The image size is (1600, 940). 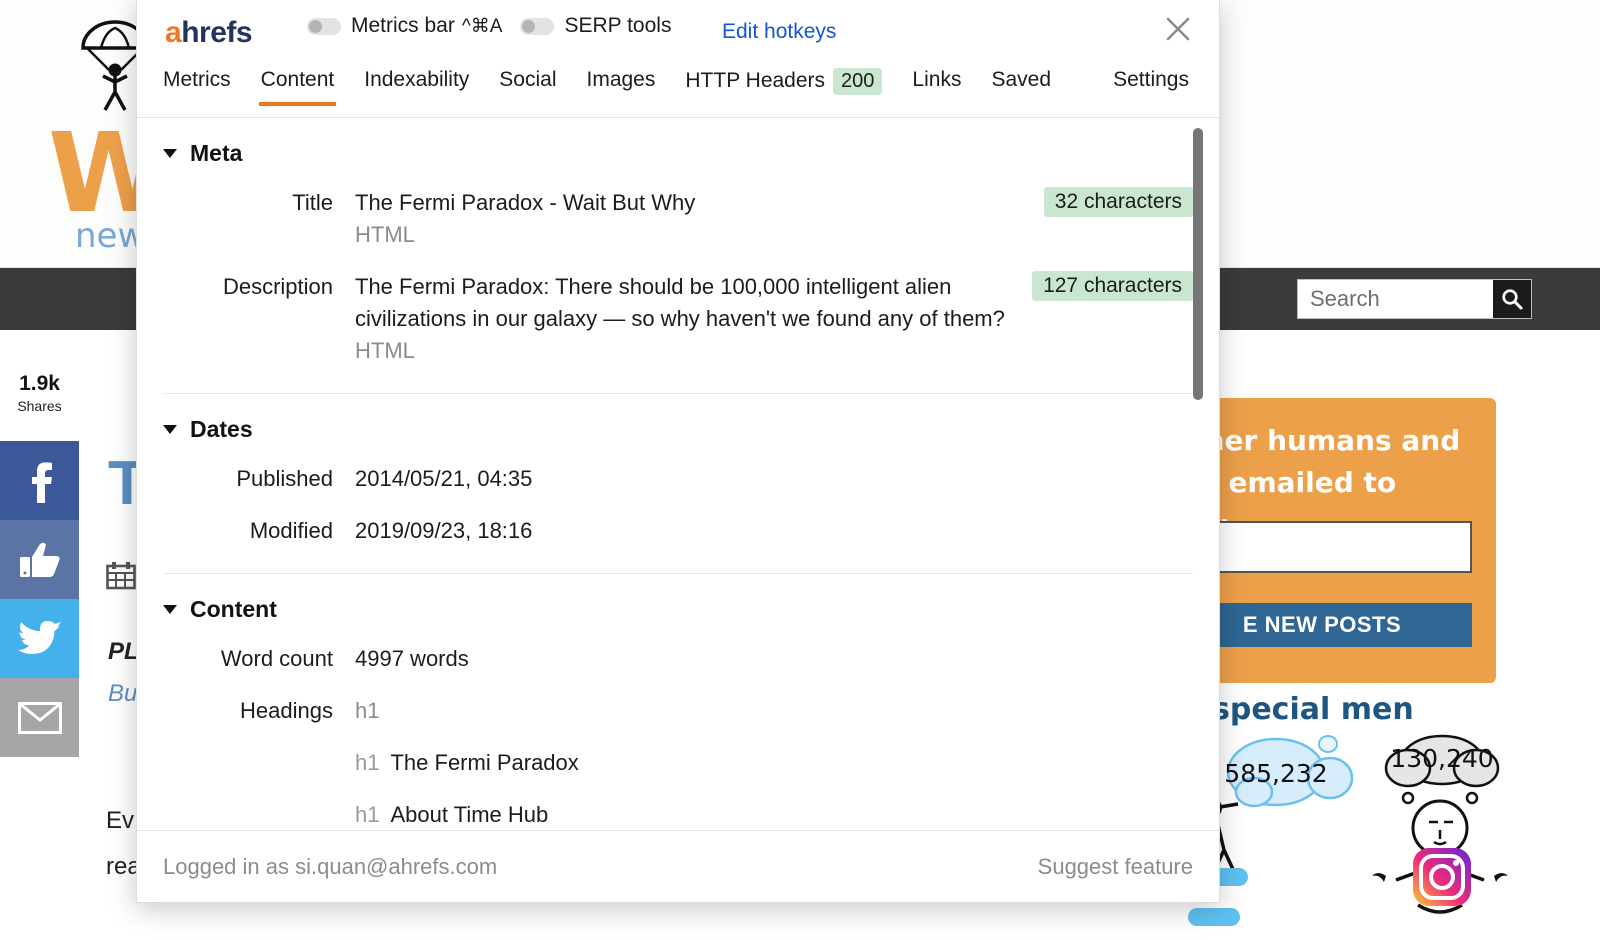 What do you see at coordinates (385, 350) in the screenshot?
I see `description-source: HTML` at bounding box center [385, 350].